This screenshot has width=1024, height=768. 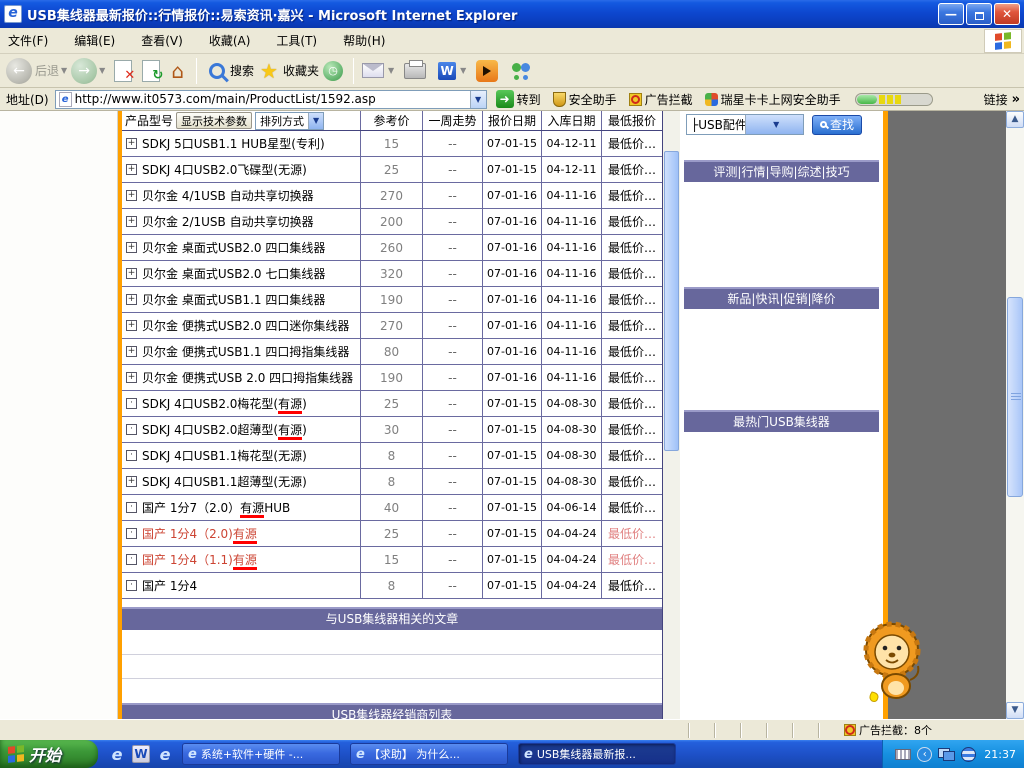 What do you see at coordinates (290, 120) in the screenshot?
I see `sort-dropdown: 排列方式 ▼` at bounding box center [290, 120].